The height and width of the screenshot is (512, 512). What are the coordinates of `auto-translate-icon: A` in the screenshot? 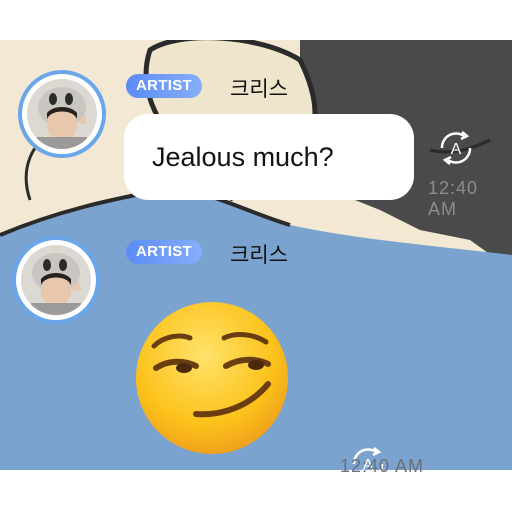 It's located at (456, 148).